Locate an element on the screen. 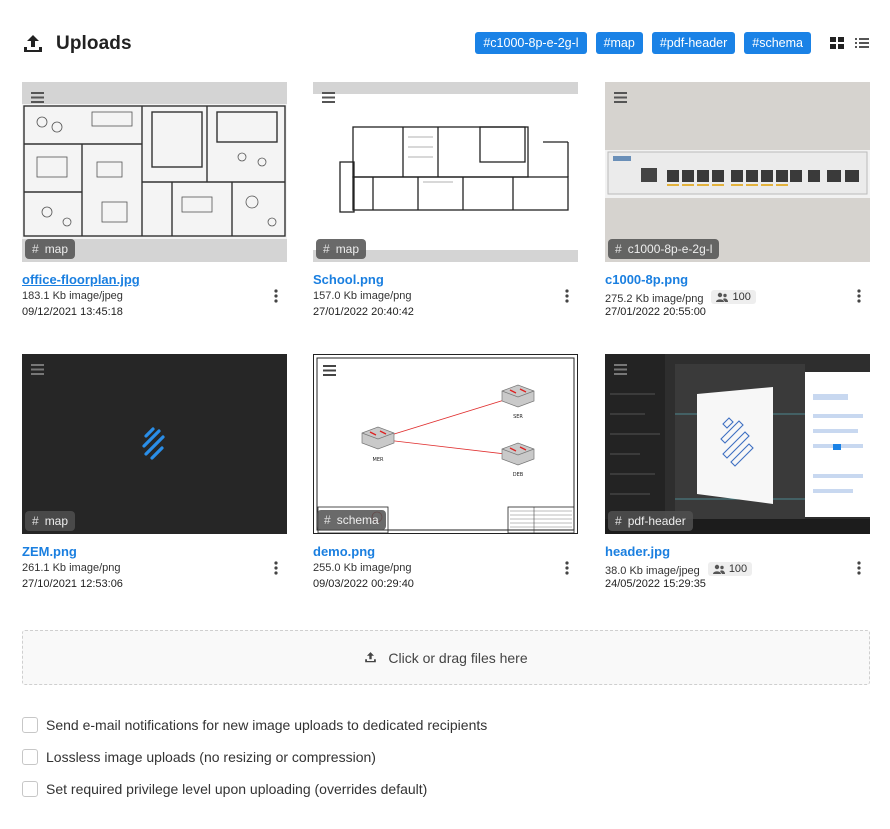 This screenshot has height=829, width=890. dropzone-label: Click or drag files here is located at coordinates (458, 657).